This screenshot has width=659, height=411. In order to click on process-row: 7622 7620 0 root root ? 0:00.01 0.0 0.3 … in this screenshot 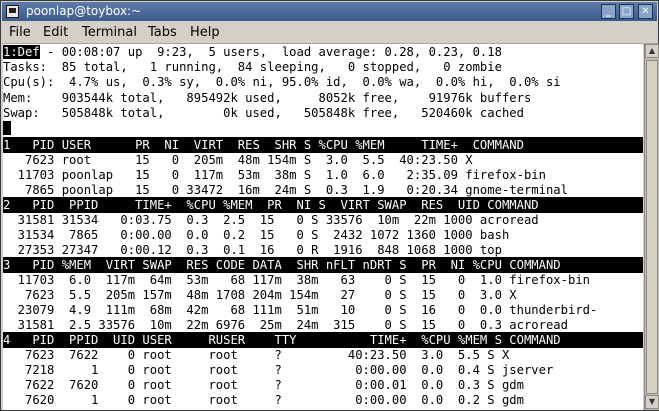, I will do `click(263, 385)`.